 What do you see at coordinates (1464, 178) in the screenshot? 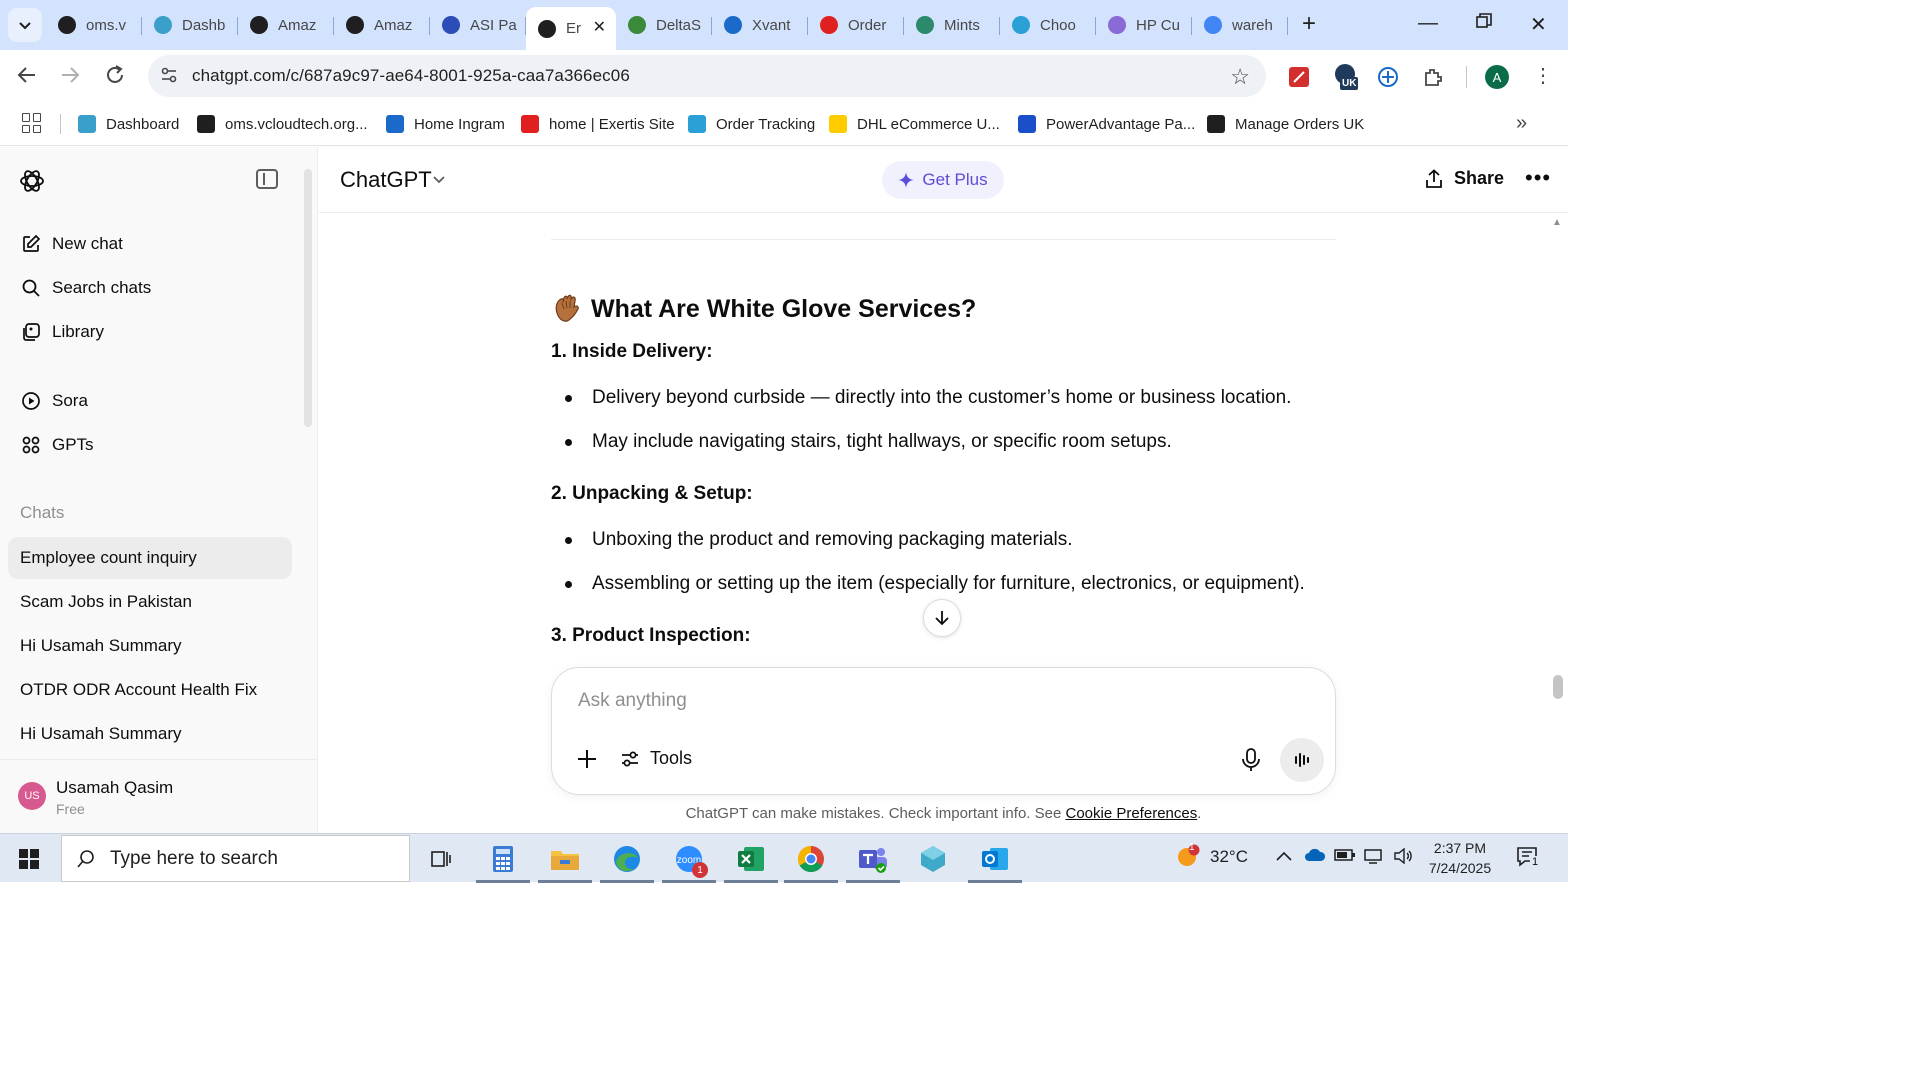
I see `share-button: Share` at bounding box center [1464, 178].